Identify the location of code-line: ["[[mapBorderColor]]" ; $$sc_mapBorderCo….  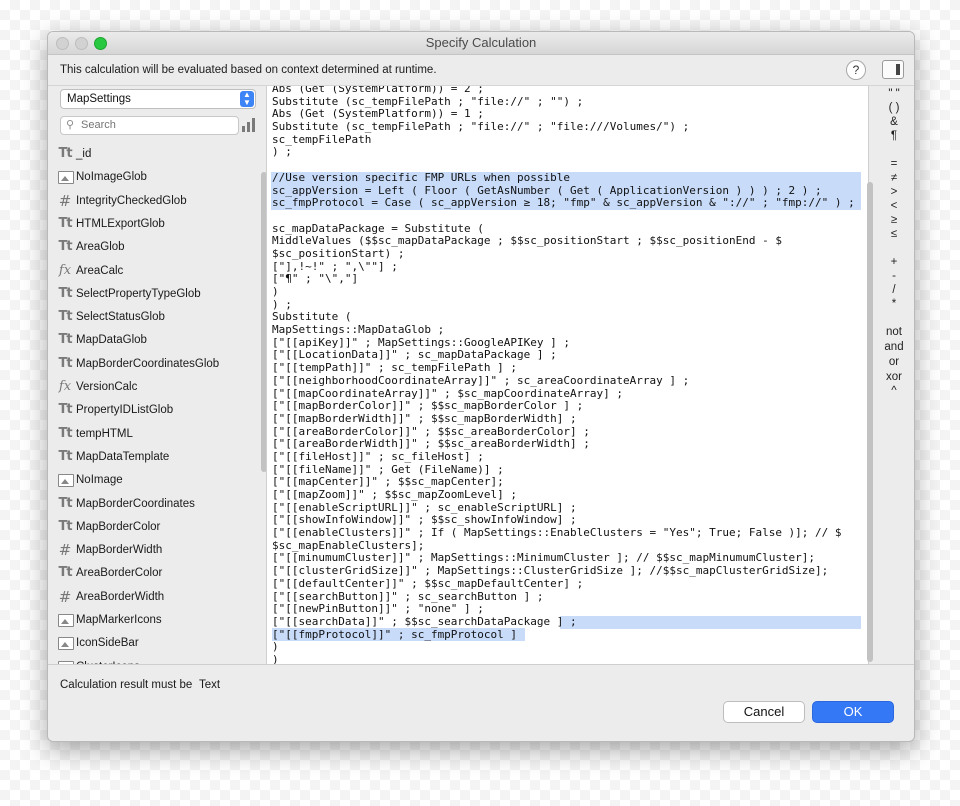
(428, 406).